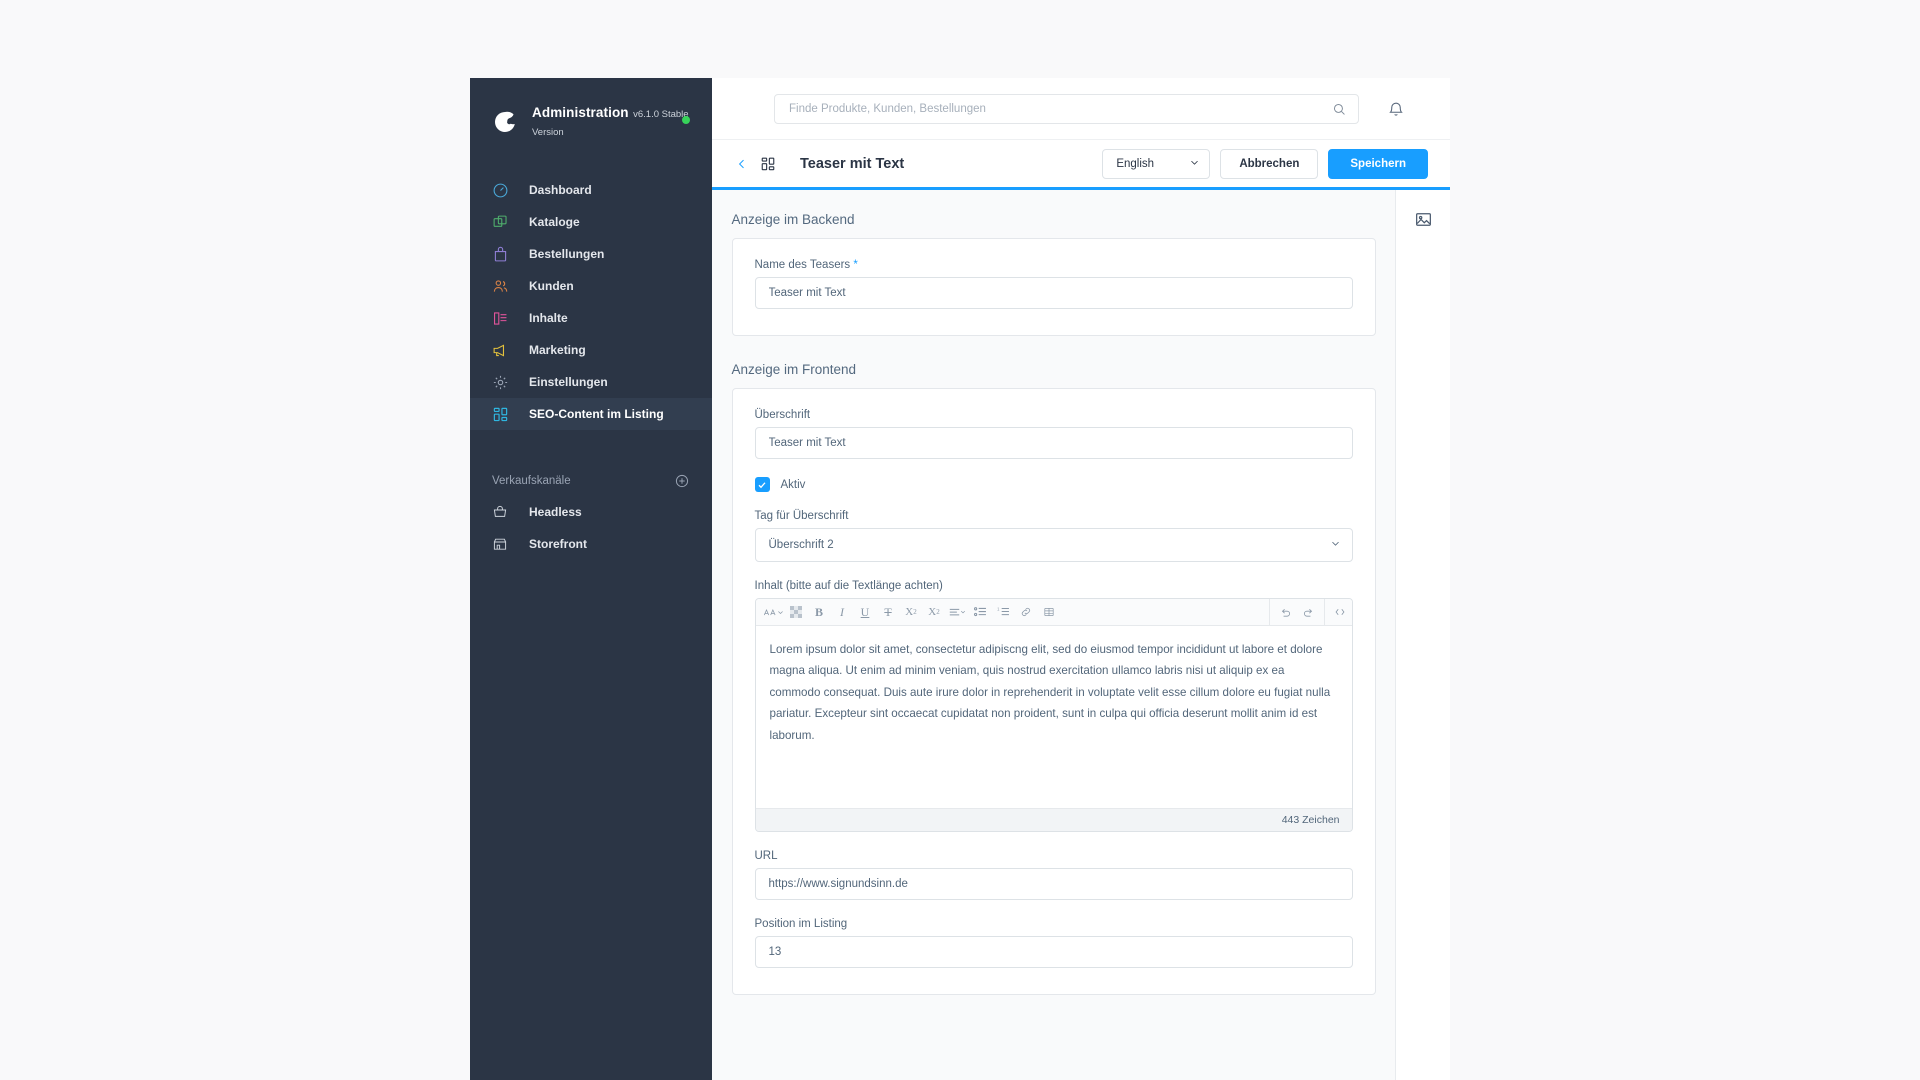 The image size is (1920, 1080). I want to click on sidebar-item-label: SEO-Content im Listing, so click(596, 414).